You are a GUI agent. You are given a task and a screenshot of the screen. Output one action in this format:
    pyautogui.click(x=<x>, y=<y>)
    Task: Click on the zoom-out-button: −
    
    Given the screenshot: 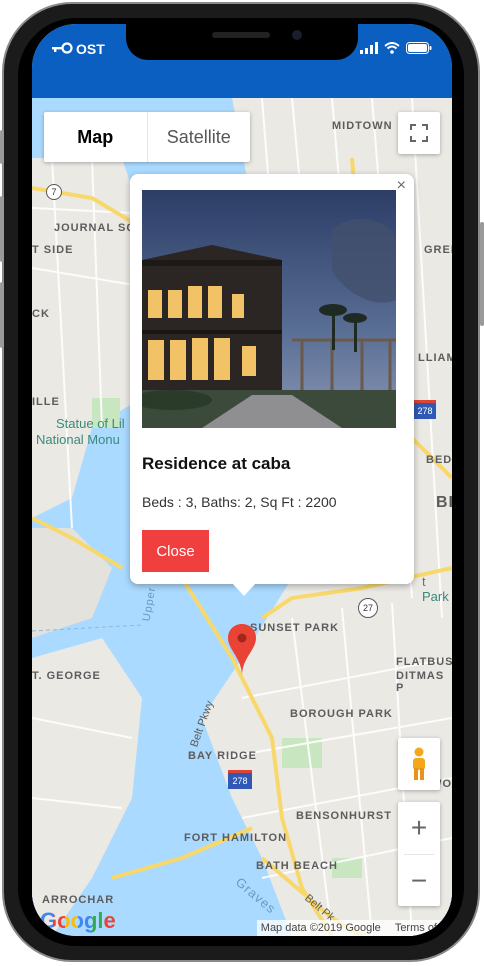 What is the action you would take?
    pyautogui.click(x=419, y=881)
    